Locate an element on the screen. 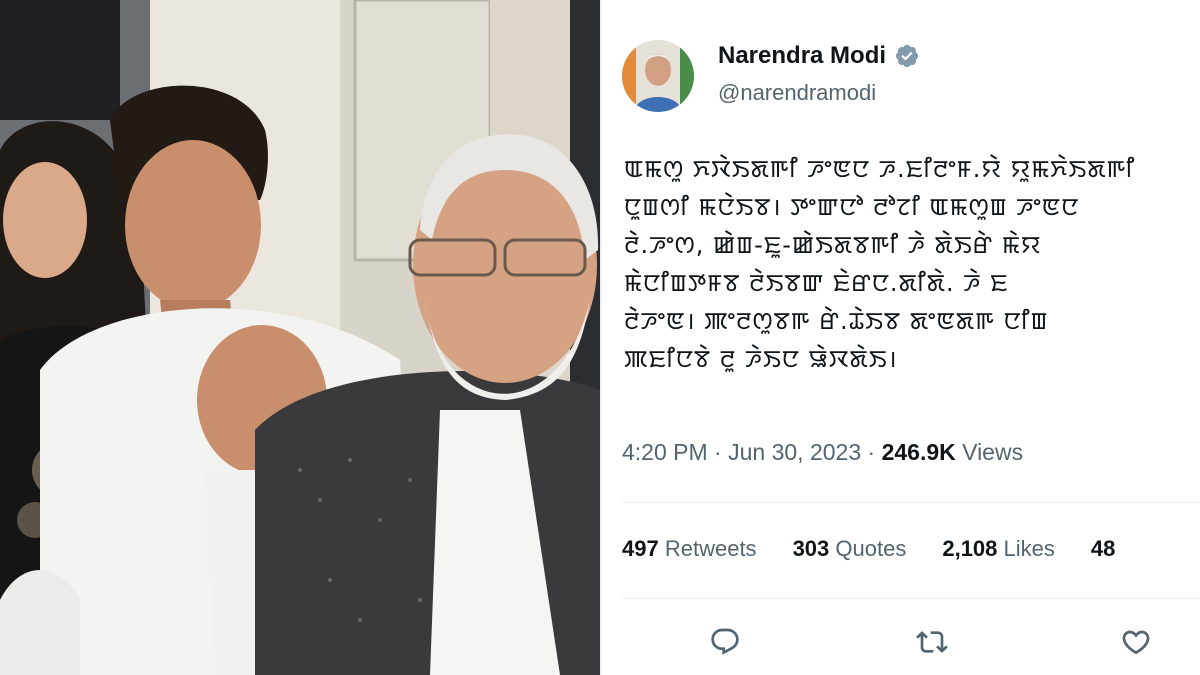 Image resolution: width=1200 pixels, height=675 pixels. author-display-name: Narendra Modi is located at coordinates (802, 56).